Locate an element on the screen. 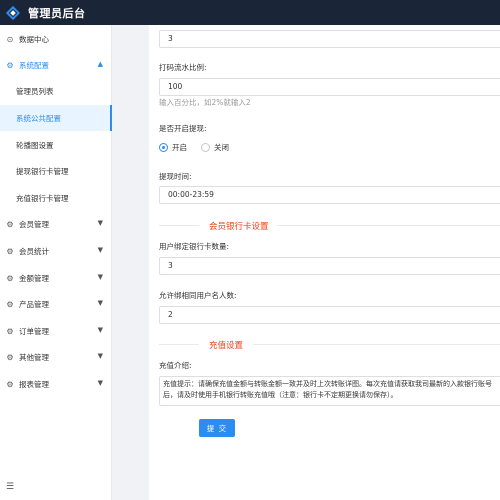 The image size is (500, 500). radio-checked-icon is located at coordinates (163, 147).